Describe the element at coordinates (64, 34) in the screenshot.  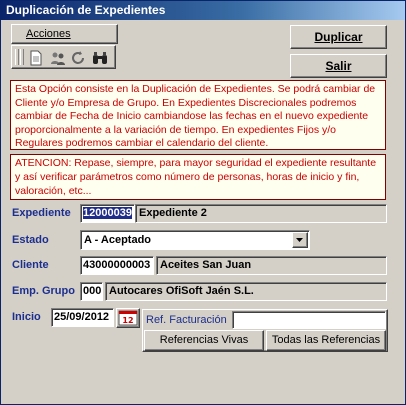
I see `tab-acciones: Acciones` at that location.